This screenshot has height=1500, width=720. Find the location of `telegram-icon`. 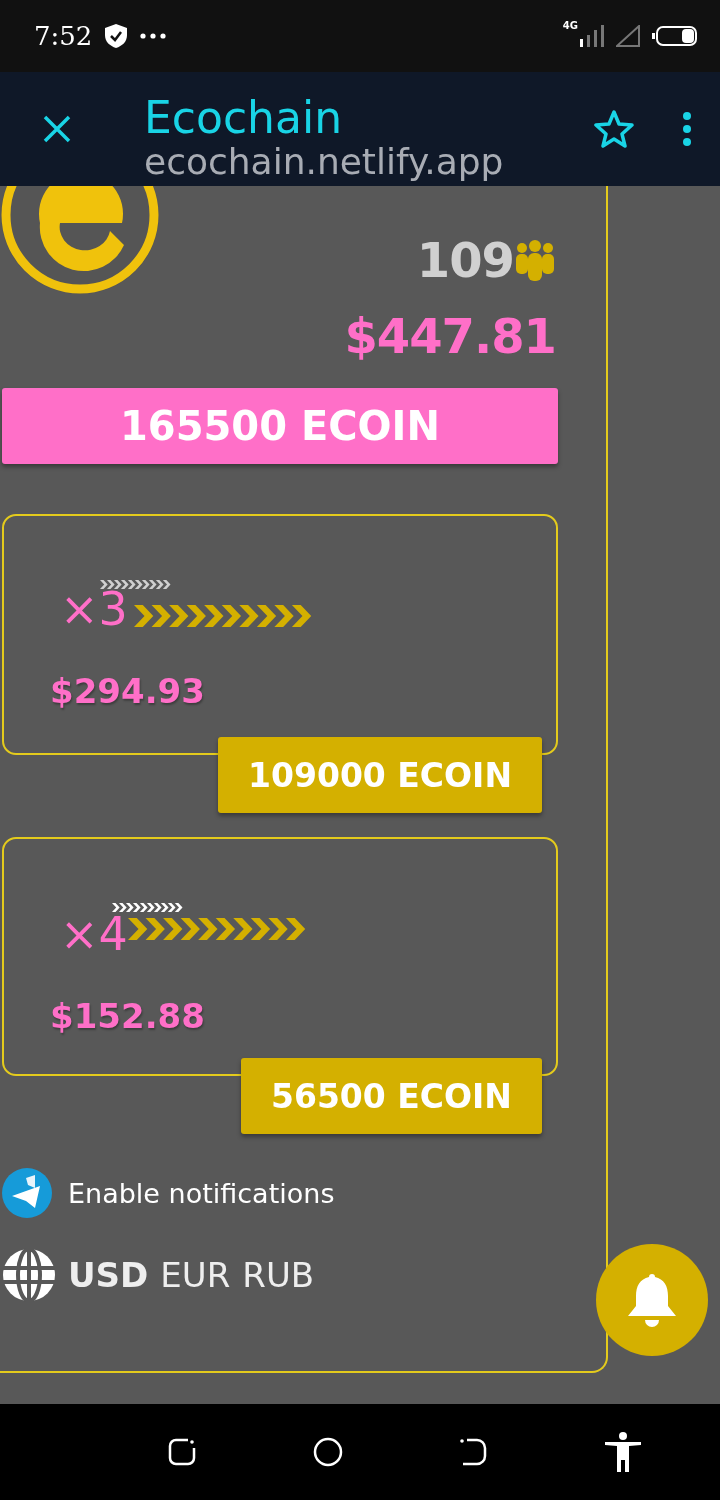

telegram-icon is located at coordinates (27, 1193).